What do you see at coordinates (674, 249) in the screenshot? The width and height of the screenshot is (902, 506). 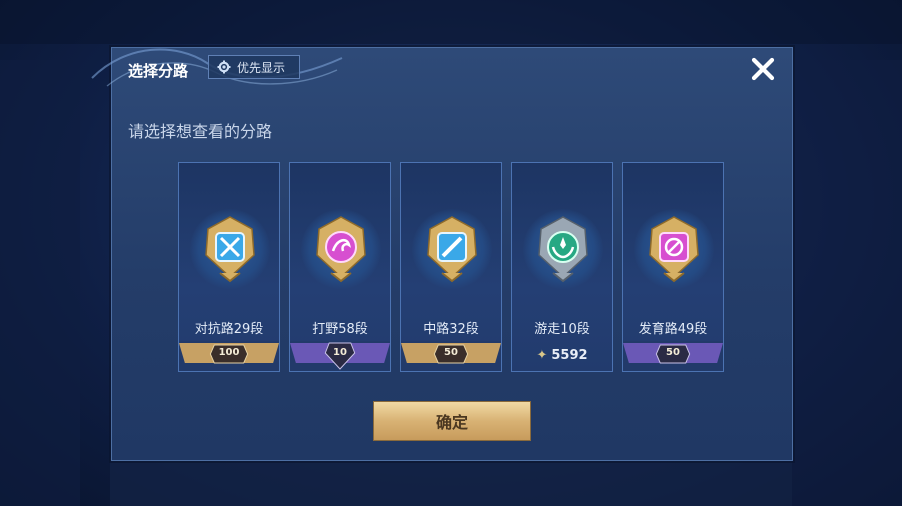 I see `farm-lane-icon` at bounding box center [674, 249].